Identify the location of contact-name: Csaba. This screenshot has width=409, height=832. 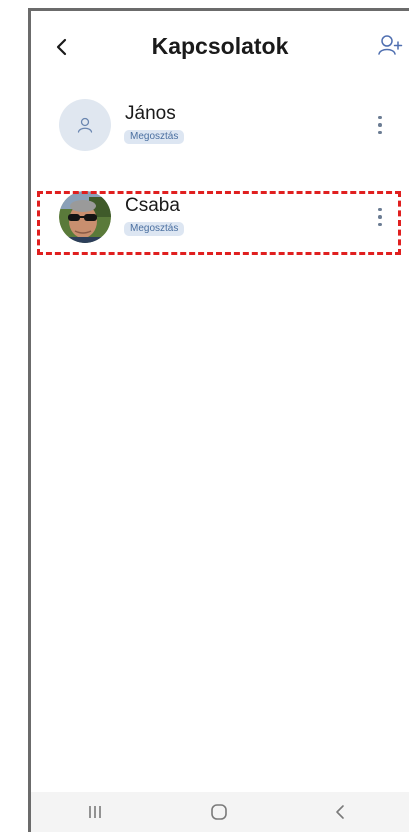
(152, 205).